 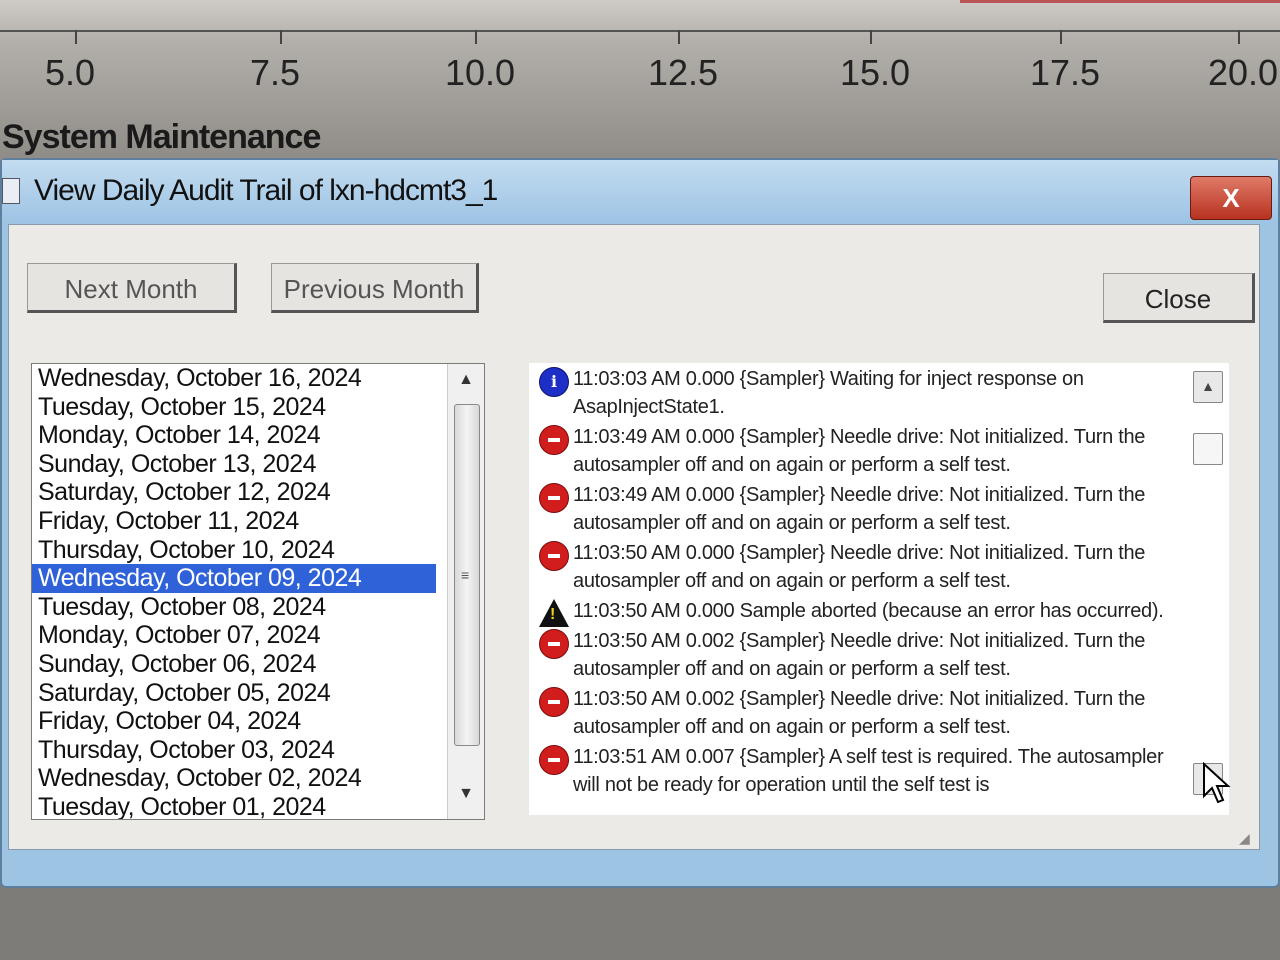 I want to click on date-item: Tuesday, October 01, 2024, so click(x=234, y=806).